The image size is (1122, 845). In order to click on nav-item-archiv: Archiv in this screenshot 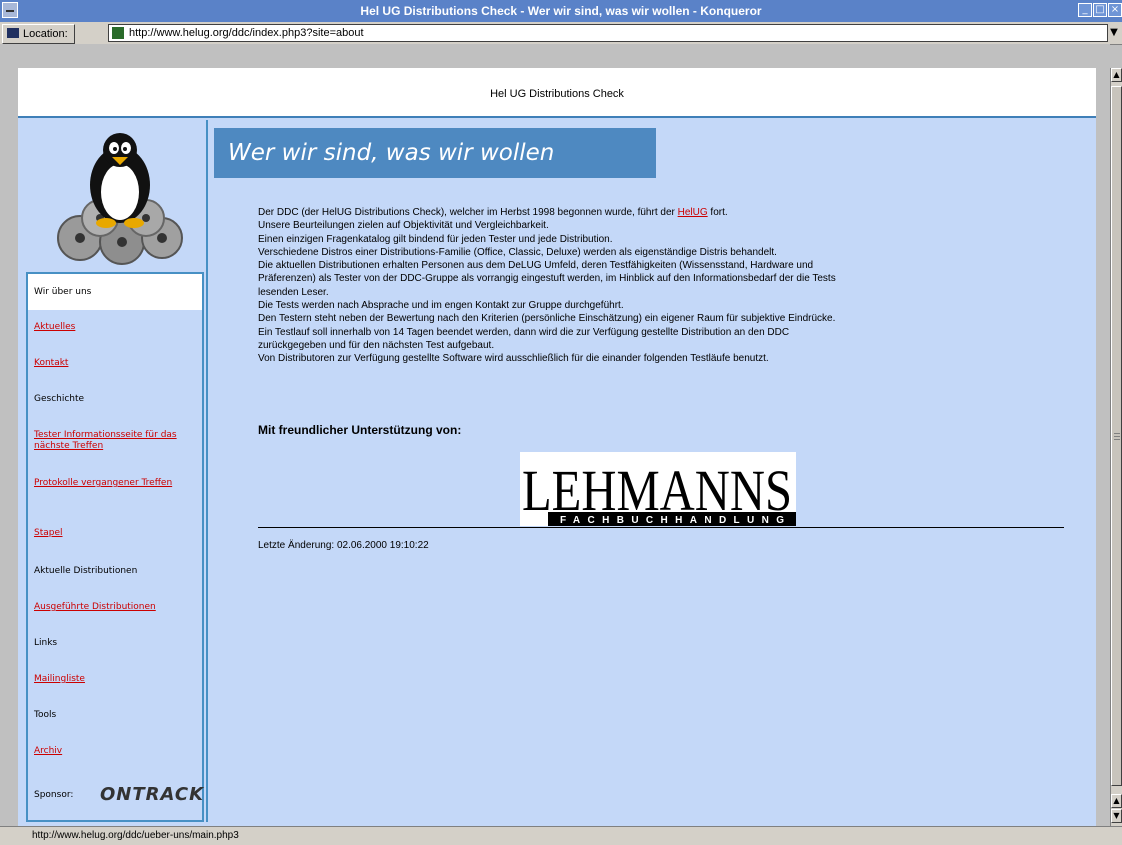, I will do `click(114, 751)`.